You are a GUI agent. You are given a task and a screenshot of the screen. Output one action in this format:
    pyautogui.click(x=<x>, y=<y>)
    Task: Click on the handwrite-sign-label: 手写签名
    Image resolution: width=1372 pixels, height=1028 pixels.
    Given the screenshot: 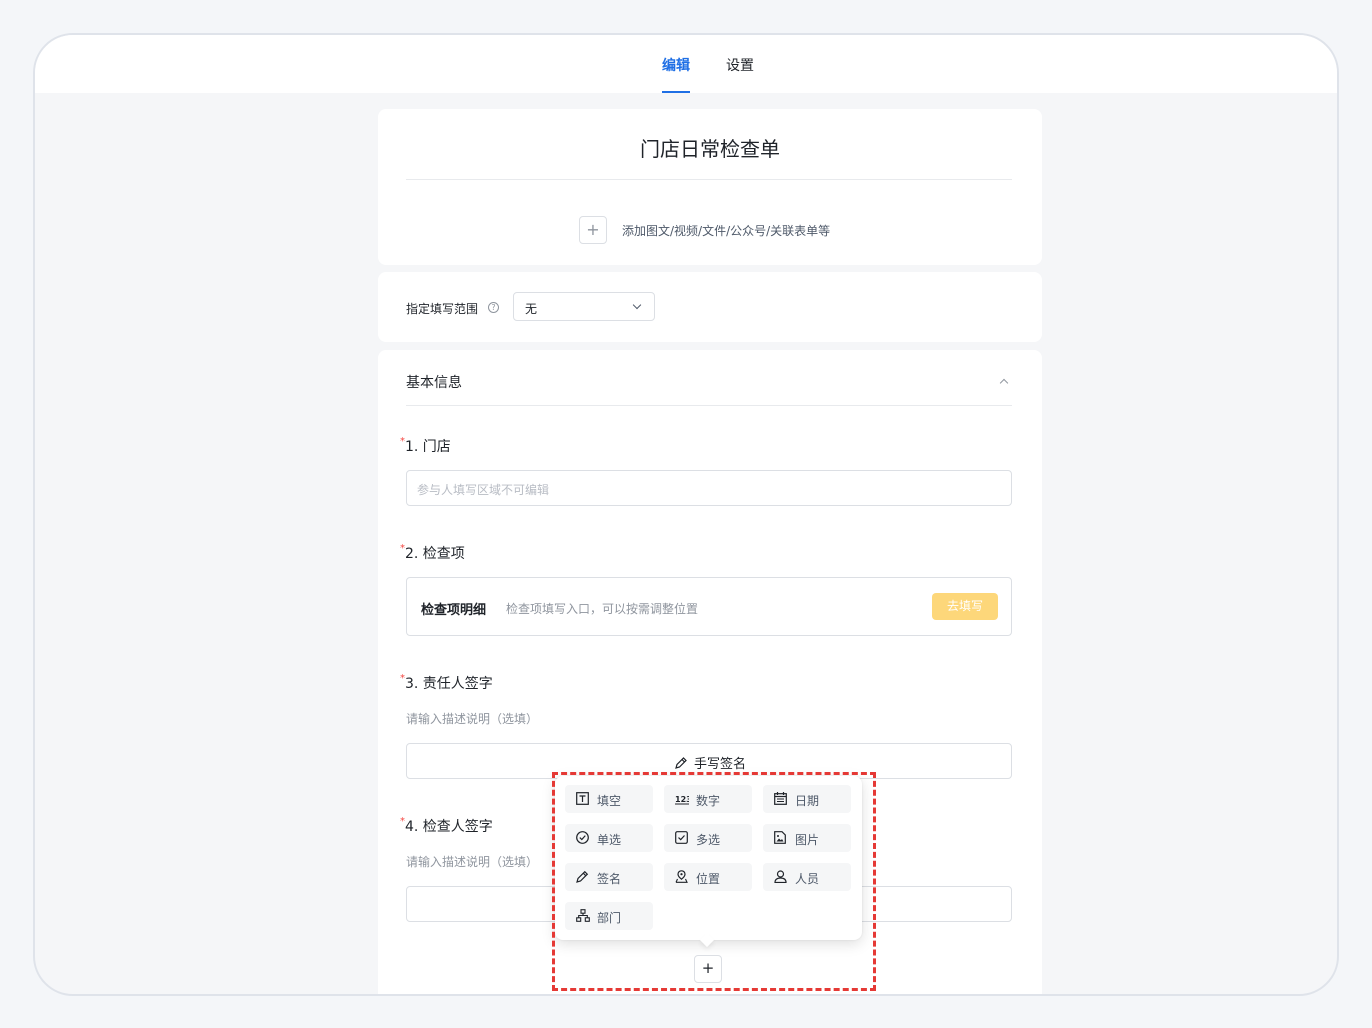 What is the action you would take?
    pyautogui.click(x=719, y=764)
    